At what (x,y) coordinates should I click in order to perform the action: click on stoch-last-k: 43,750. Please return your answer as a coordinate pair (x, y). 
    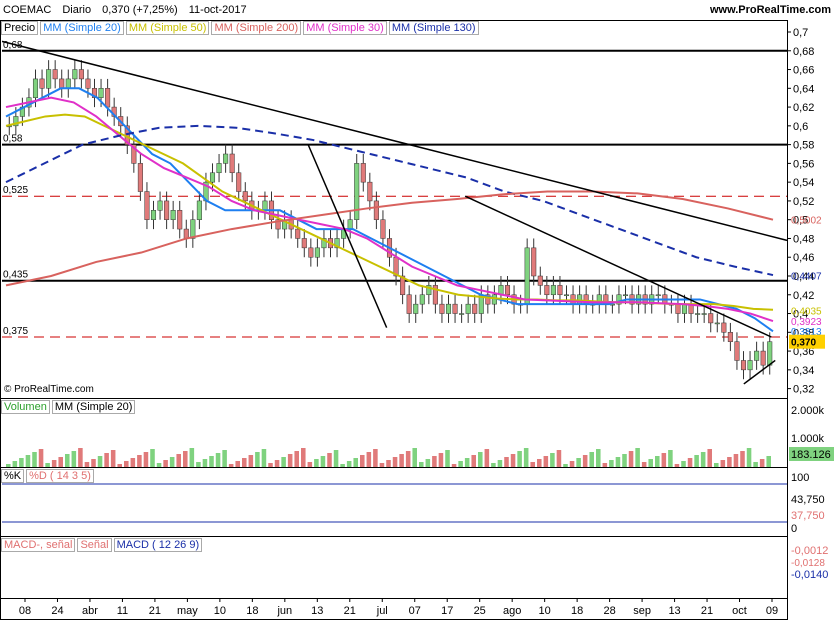
    Looking at the image, I should click on (808, 500).